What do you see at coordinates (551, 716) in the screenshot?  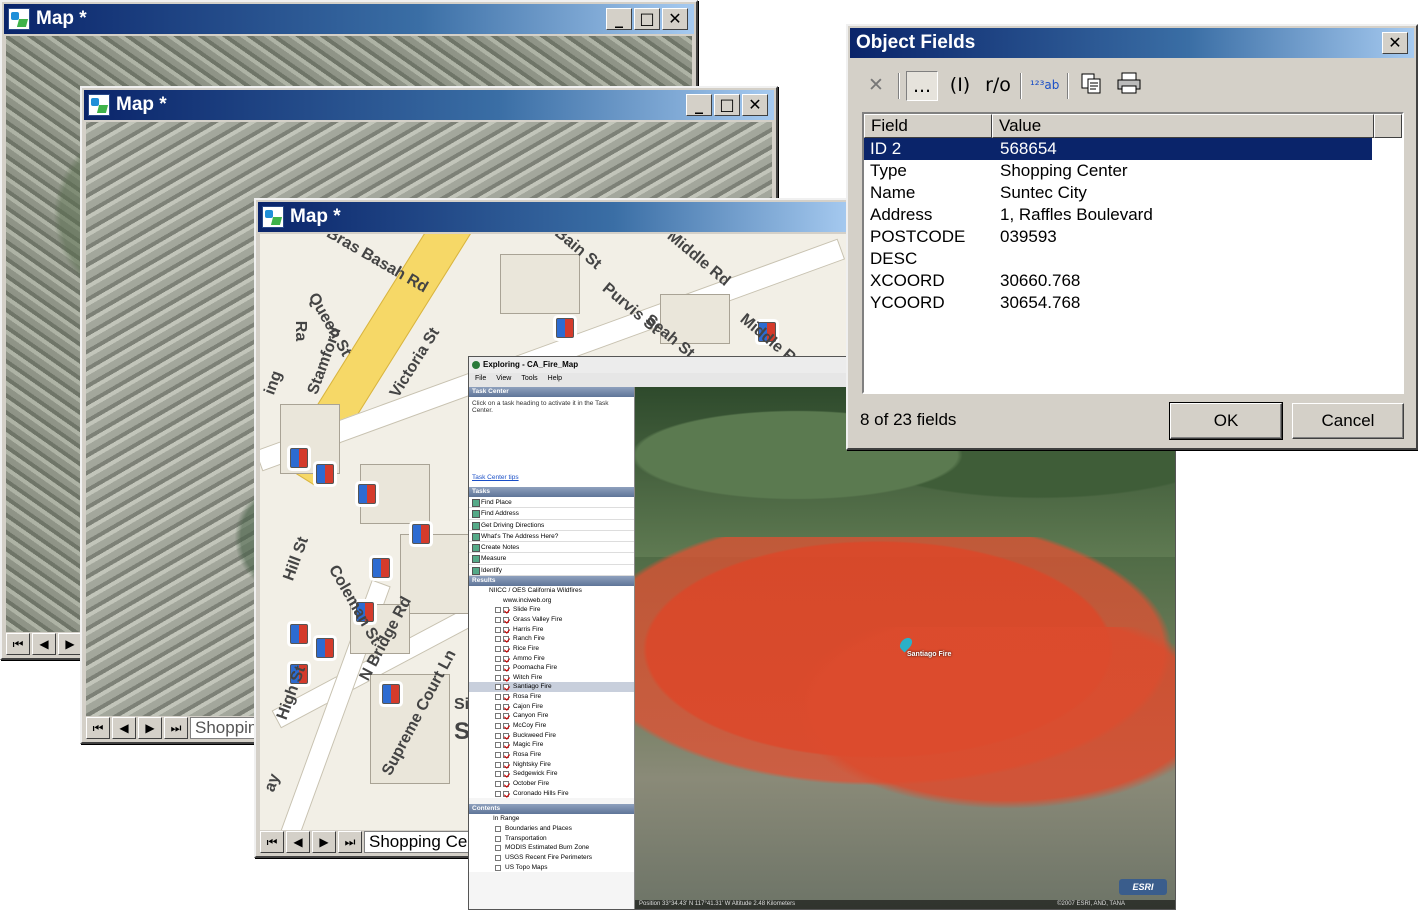 I see `result-item: Canyon Fire` at bounding box center [551, 716].